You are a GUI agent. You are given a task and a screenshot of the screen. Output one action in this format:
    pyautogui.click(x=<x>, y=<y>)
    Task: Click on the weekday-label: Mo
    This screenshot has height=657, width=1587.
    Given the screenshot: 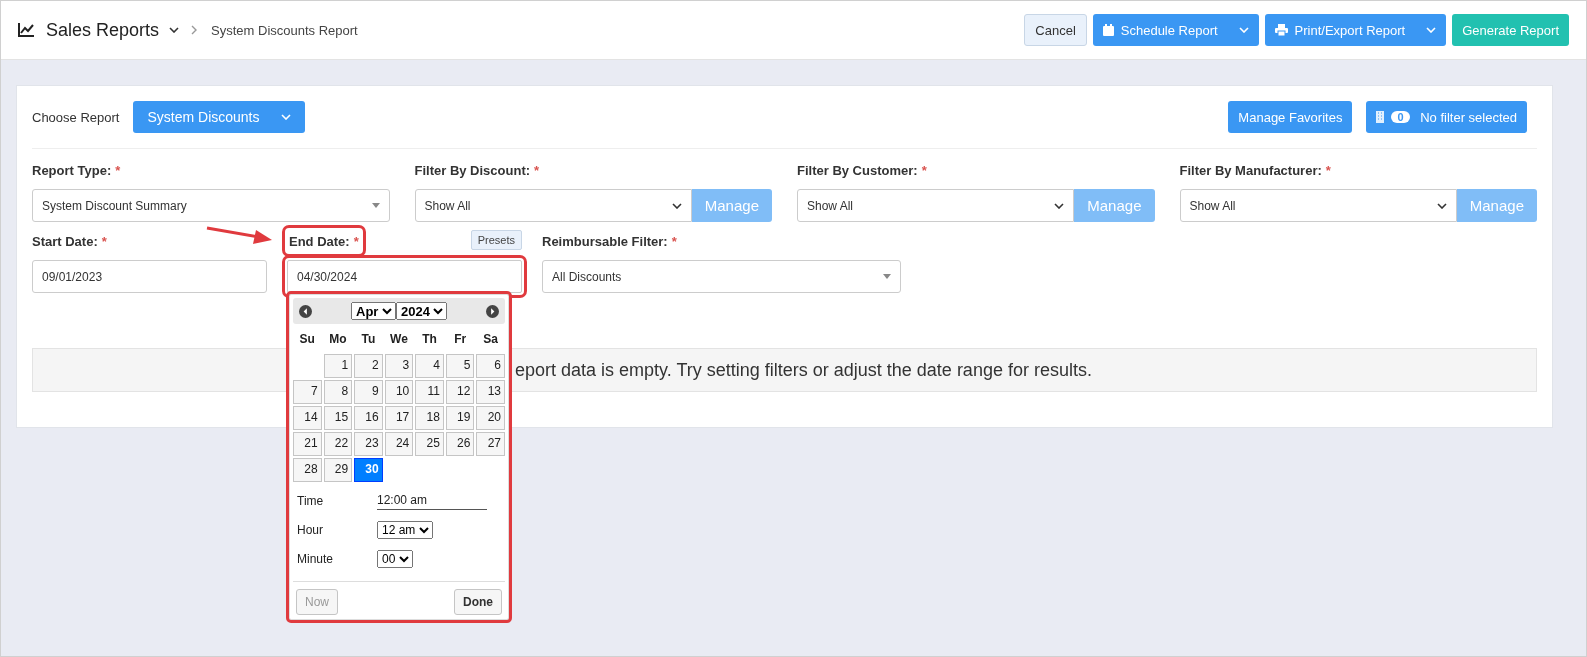 What is the action you would take?
    pyautogui.click(x=338, y=339)
    